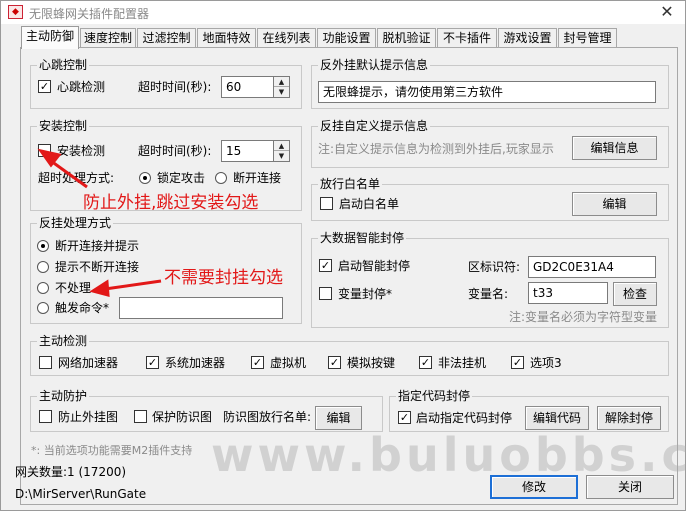 Image resolution: width=686 pixels, height=512 pixels. I want to click on arrow-install-line, so click(69, 174).